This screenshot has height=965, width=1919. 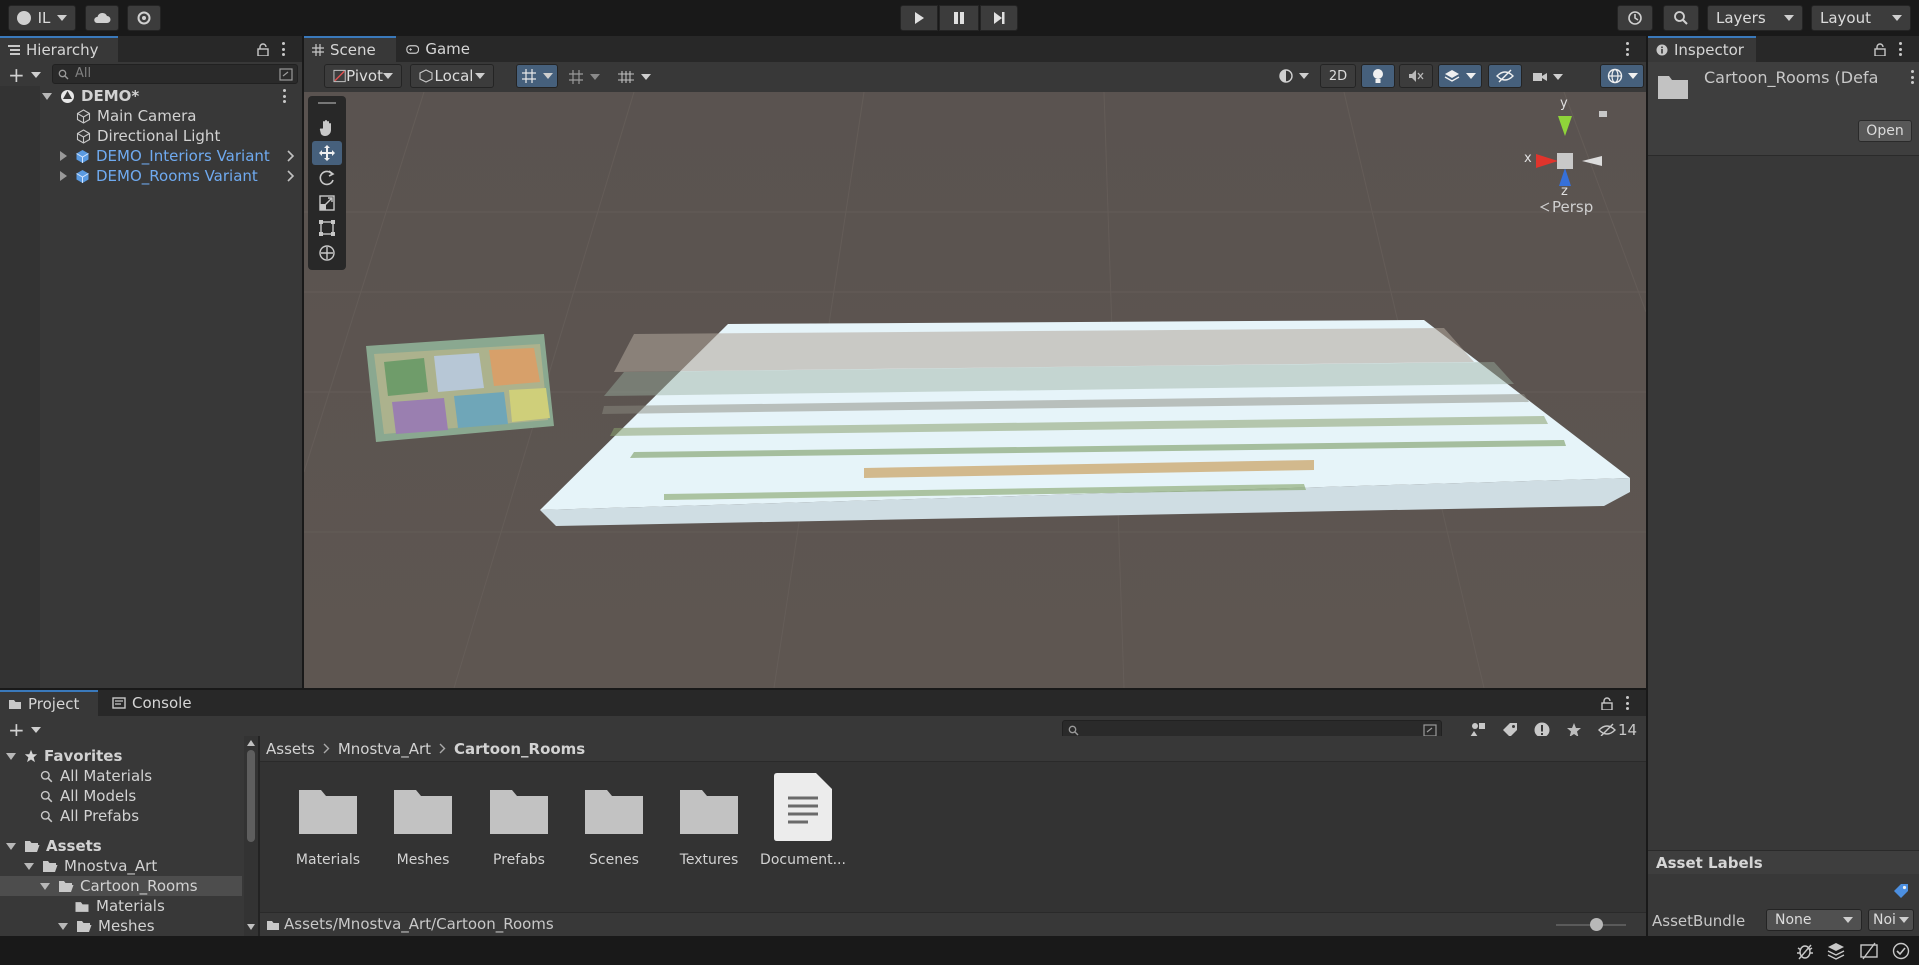 What do you see at coordinates (59, 49) in the screenshot?
I see `tab-hierarchy: Hierarchy` at bounding box center [59, 49].